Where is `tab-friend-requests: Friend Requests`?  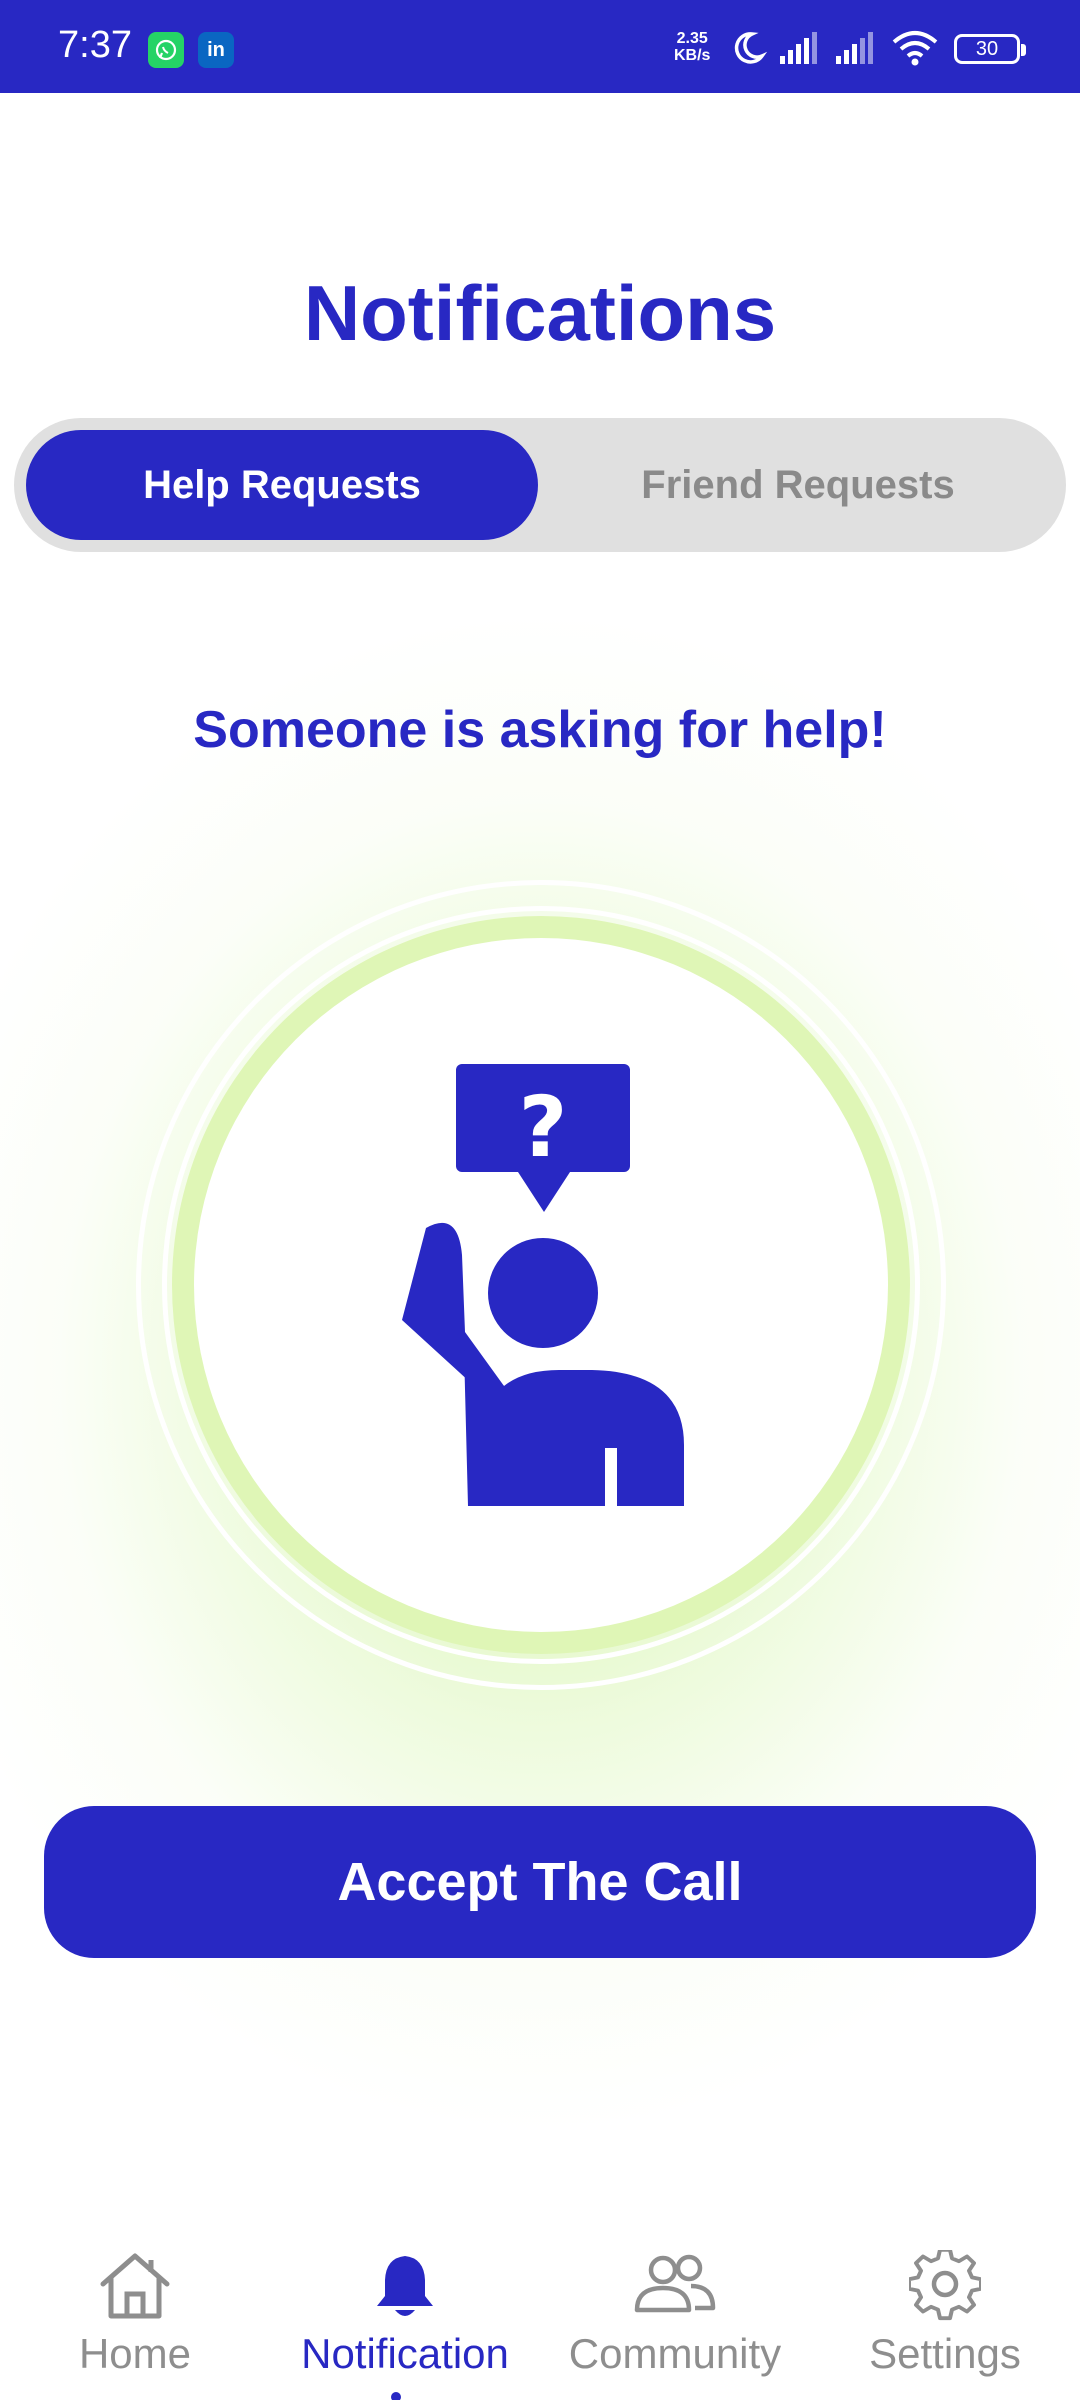
tab-friend-requests: Friend Requests is located at coordinates (798, 485).